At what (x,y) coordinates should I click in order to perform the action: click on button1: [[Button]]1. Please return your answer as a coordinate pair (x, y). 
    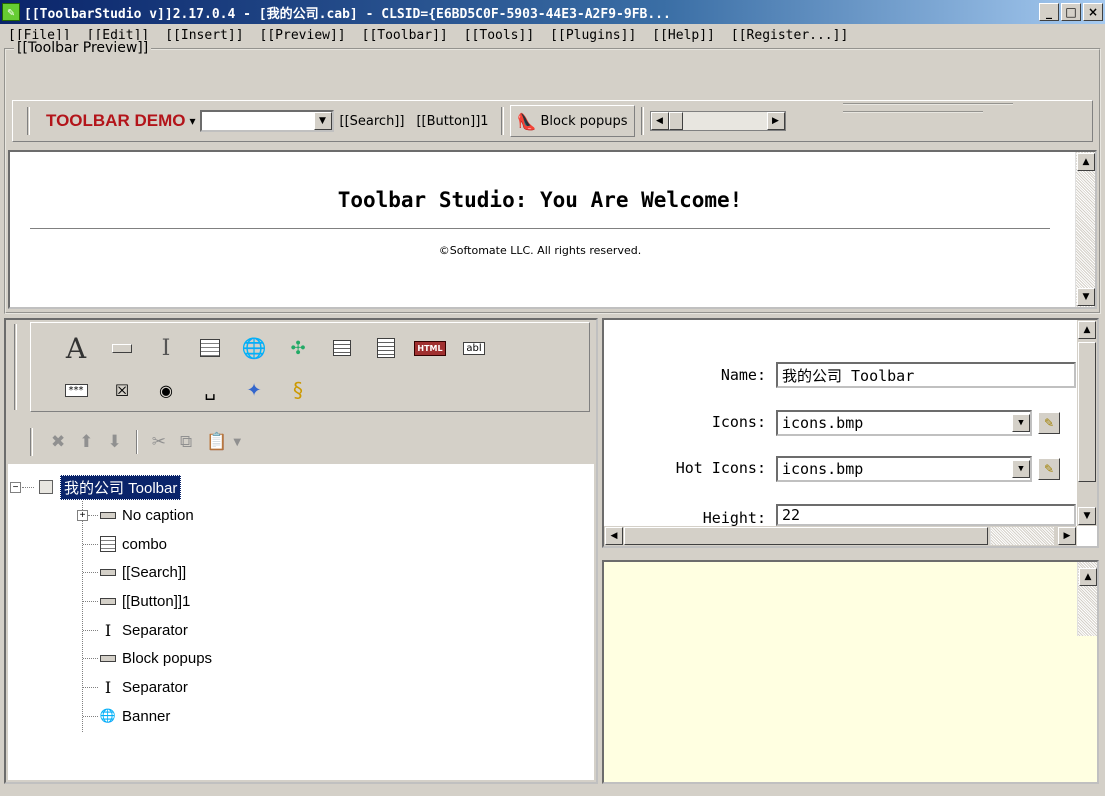
    Looking at the image, I should click on (452, 121).